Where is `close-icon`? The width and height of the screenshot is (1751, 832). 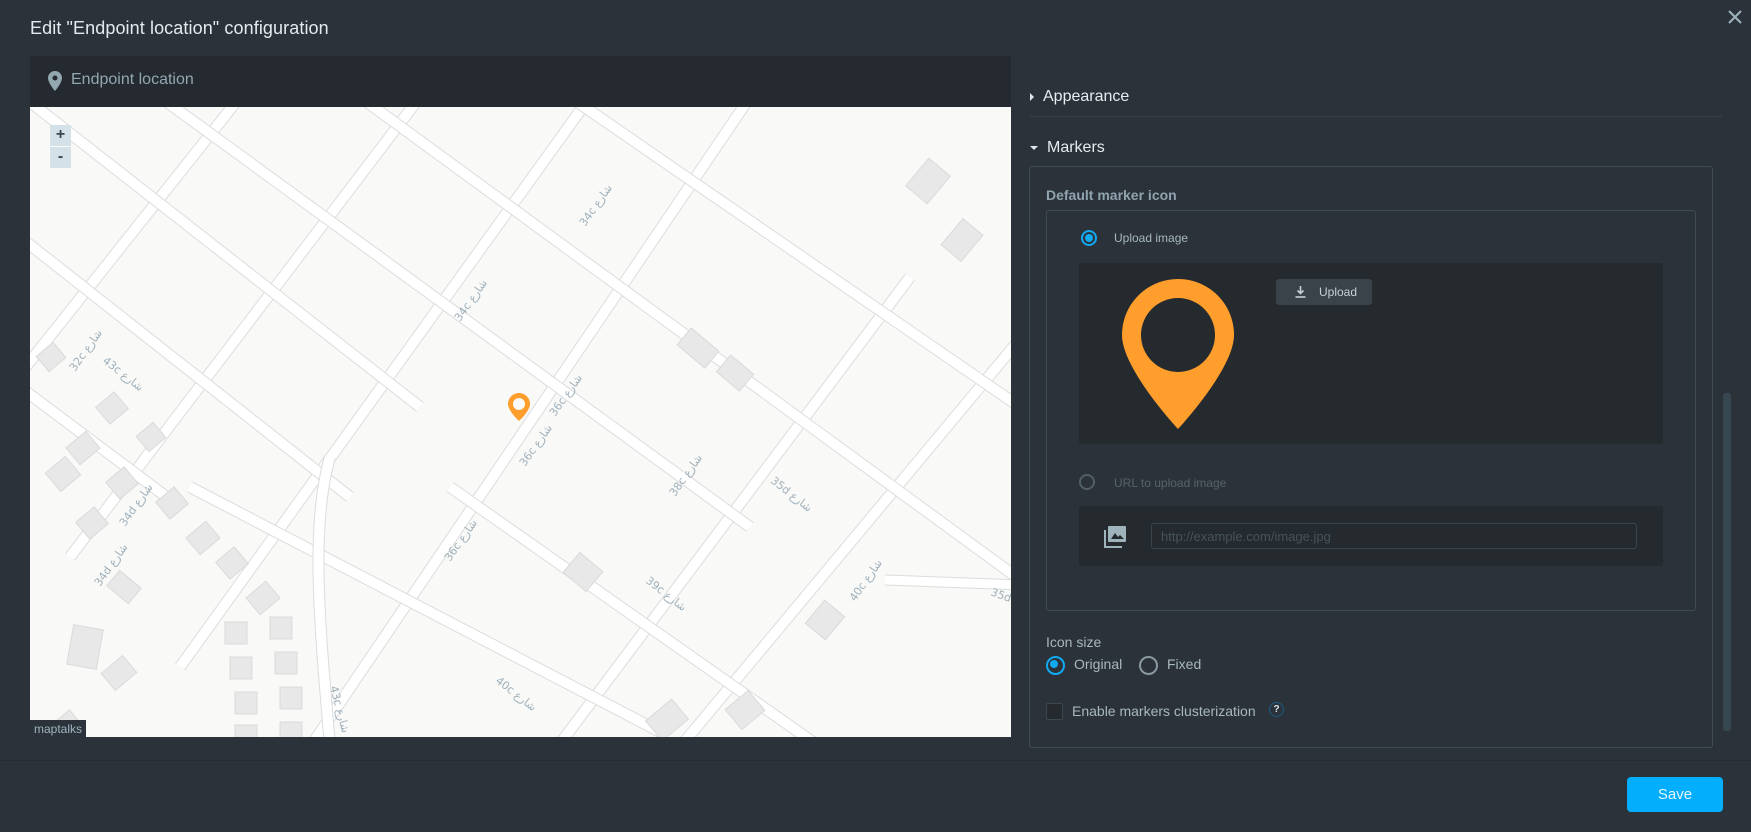
close-icon is located at coordinates (1735, 17).